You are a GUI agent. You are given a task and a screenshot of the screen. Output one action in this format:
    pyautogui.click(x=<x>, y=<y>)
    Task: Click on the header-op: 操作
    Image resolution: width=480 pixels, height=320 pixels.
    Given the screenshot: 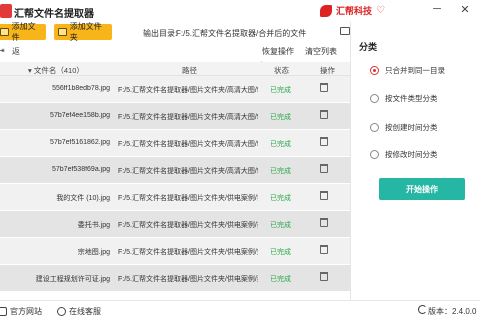 What is the action you would take?
    pyautogui.click(x=327, y=70)
    